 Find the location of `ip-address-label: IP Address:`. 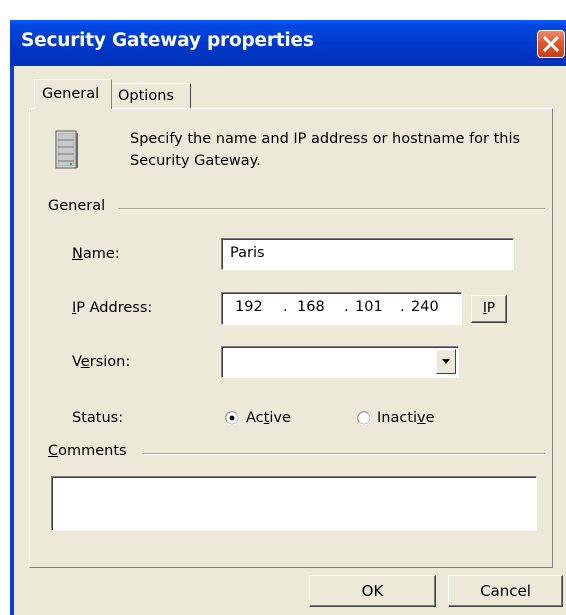

ip-address-label: IP Address: is located at coordinates (112, 308).